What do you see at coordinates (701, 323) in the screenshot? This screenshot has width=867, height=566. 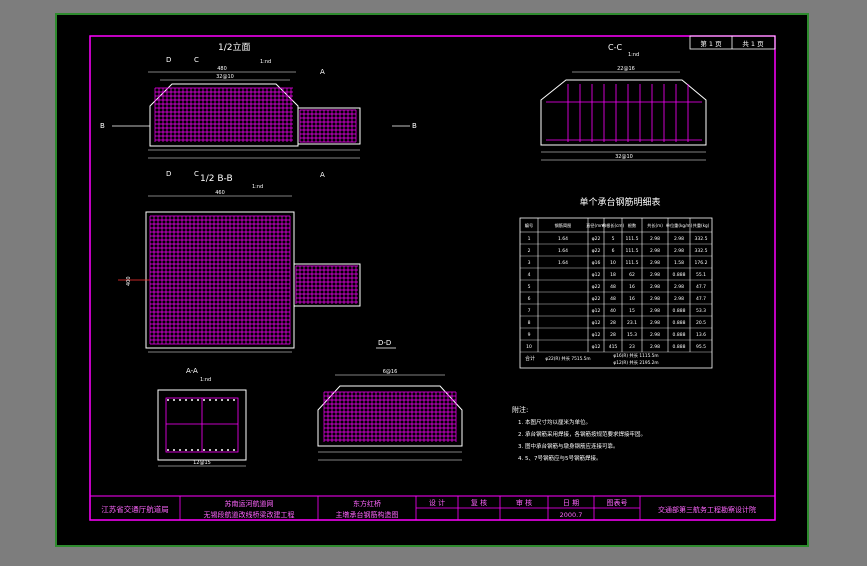 I see `table-cell: 20.5` at bounding box center [701, 323].